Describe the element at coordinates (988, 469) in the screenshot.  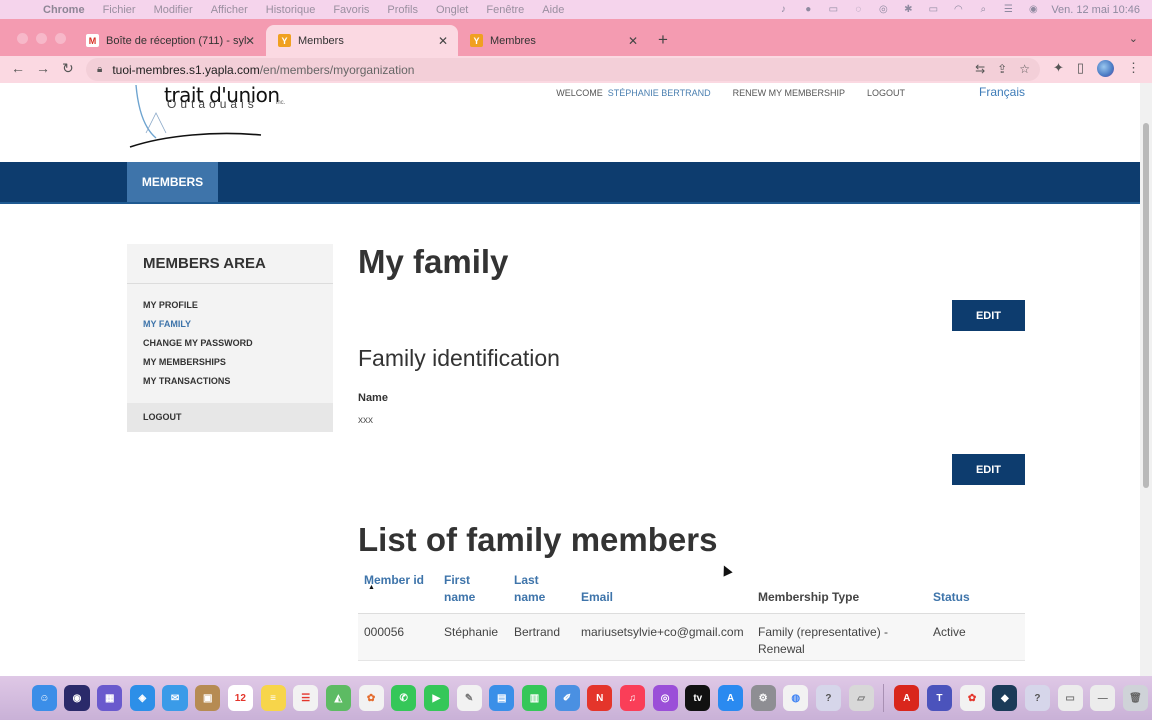
I see `edit-identification-button: EDIT` at that location.